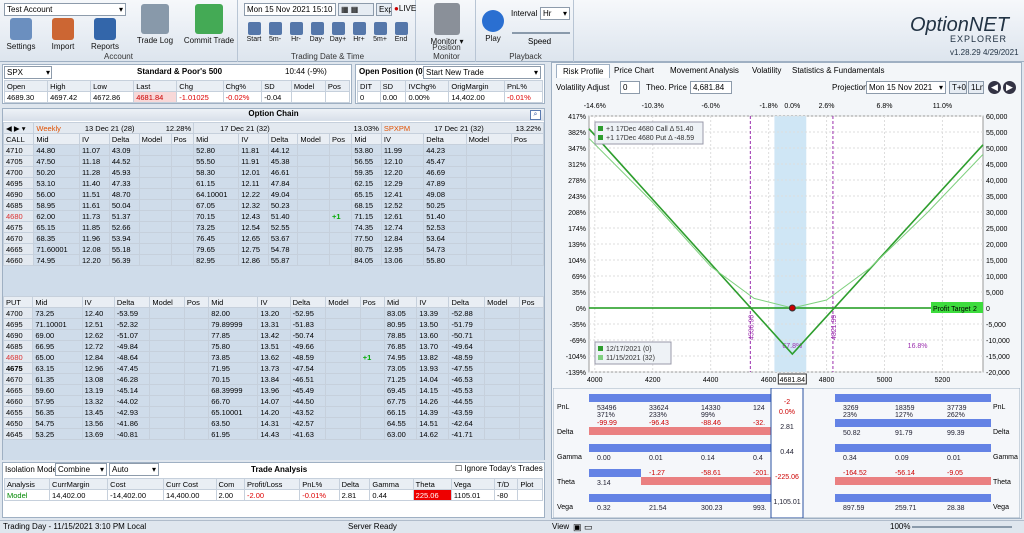 This screenshot has width=1024, height=533. What do you see at coordinates (98, 423) in the screenshot?
I see `option-value: 13.56` at bounding box center [98, 423].